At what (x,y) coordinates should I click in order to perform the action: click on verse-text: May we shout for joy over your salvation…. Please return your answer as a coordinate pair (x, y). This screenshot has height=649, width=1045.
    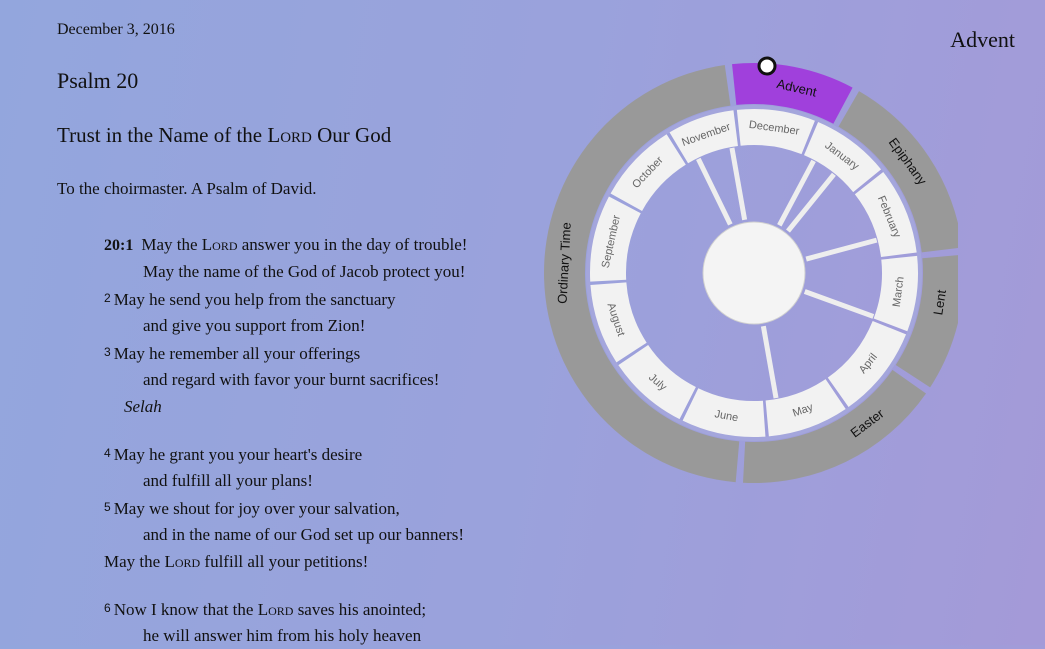
    Looking at the image, I should click on (256, 508).